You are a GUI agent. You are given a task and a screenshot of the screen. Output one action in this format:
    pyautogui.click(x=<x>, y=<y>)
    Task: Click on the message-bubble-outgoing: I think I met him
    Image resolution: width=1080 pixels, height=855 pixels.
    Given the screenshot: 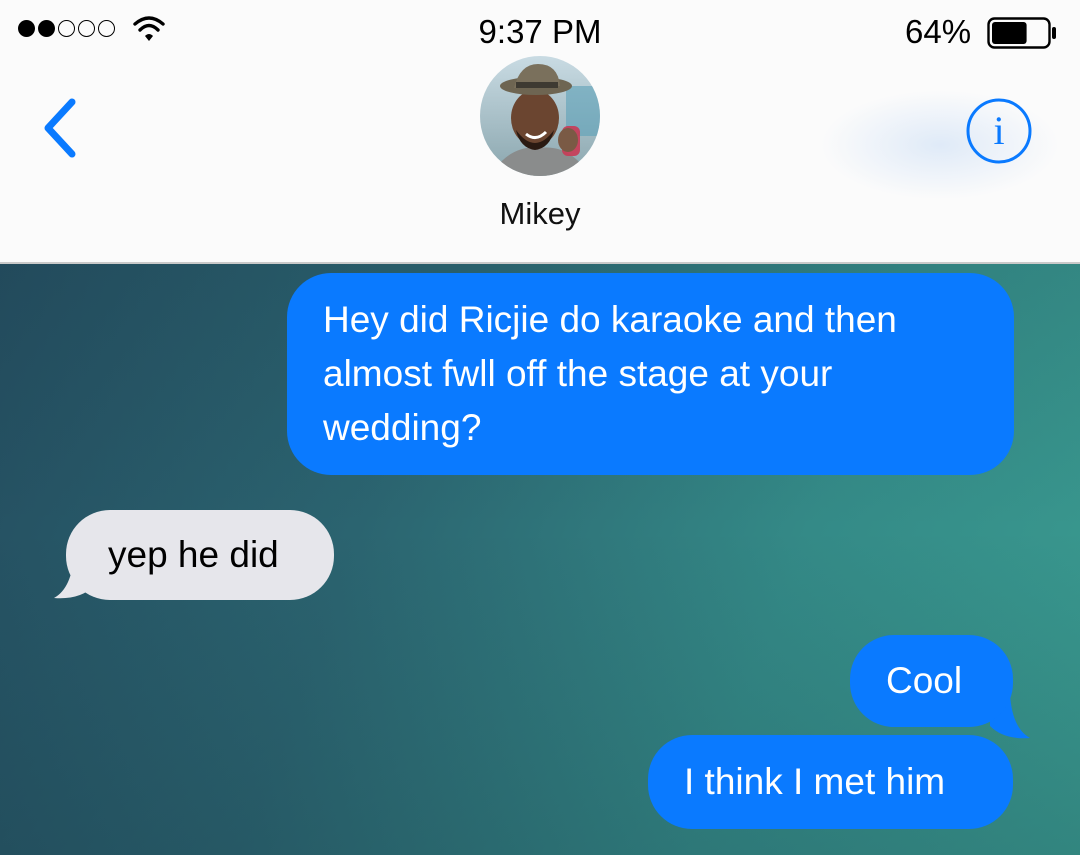 What is the action you would take?
    pyautogui.click(x=830, y=782)
    